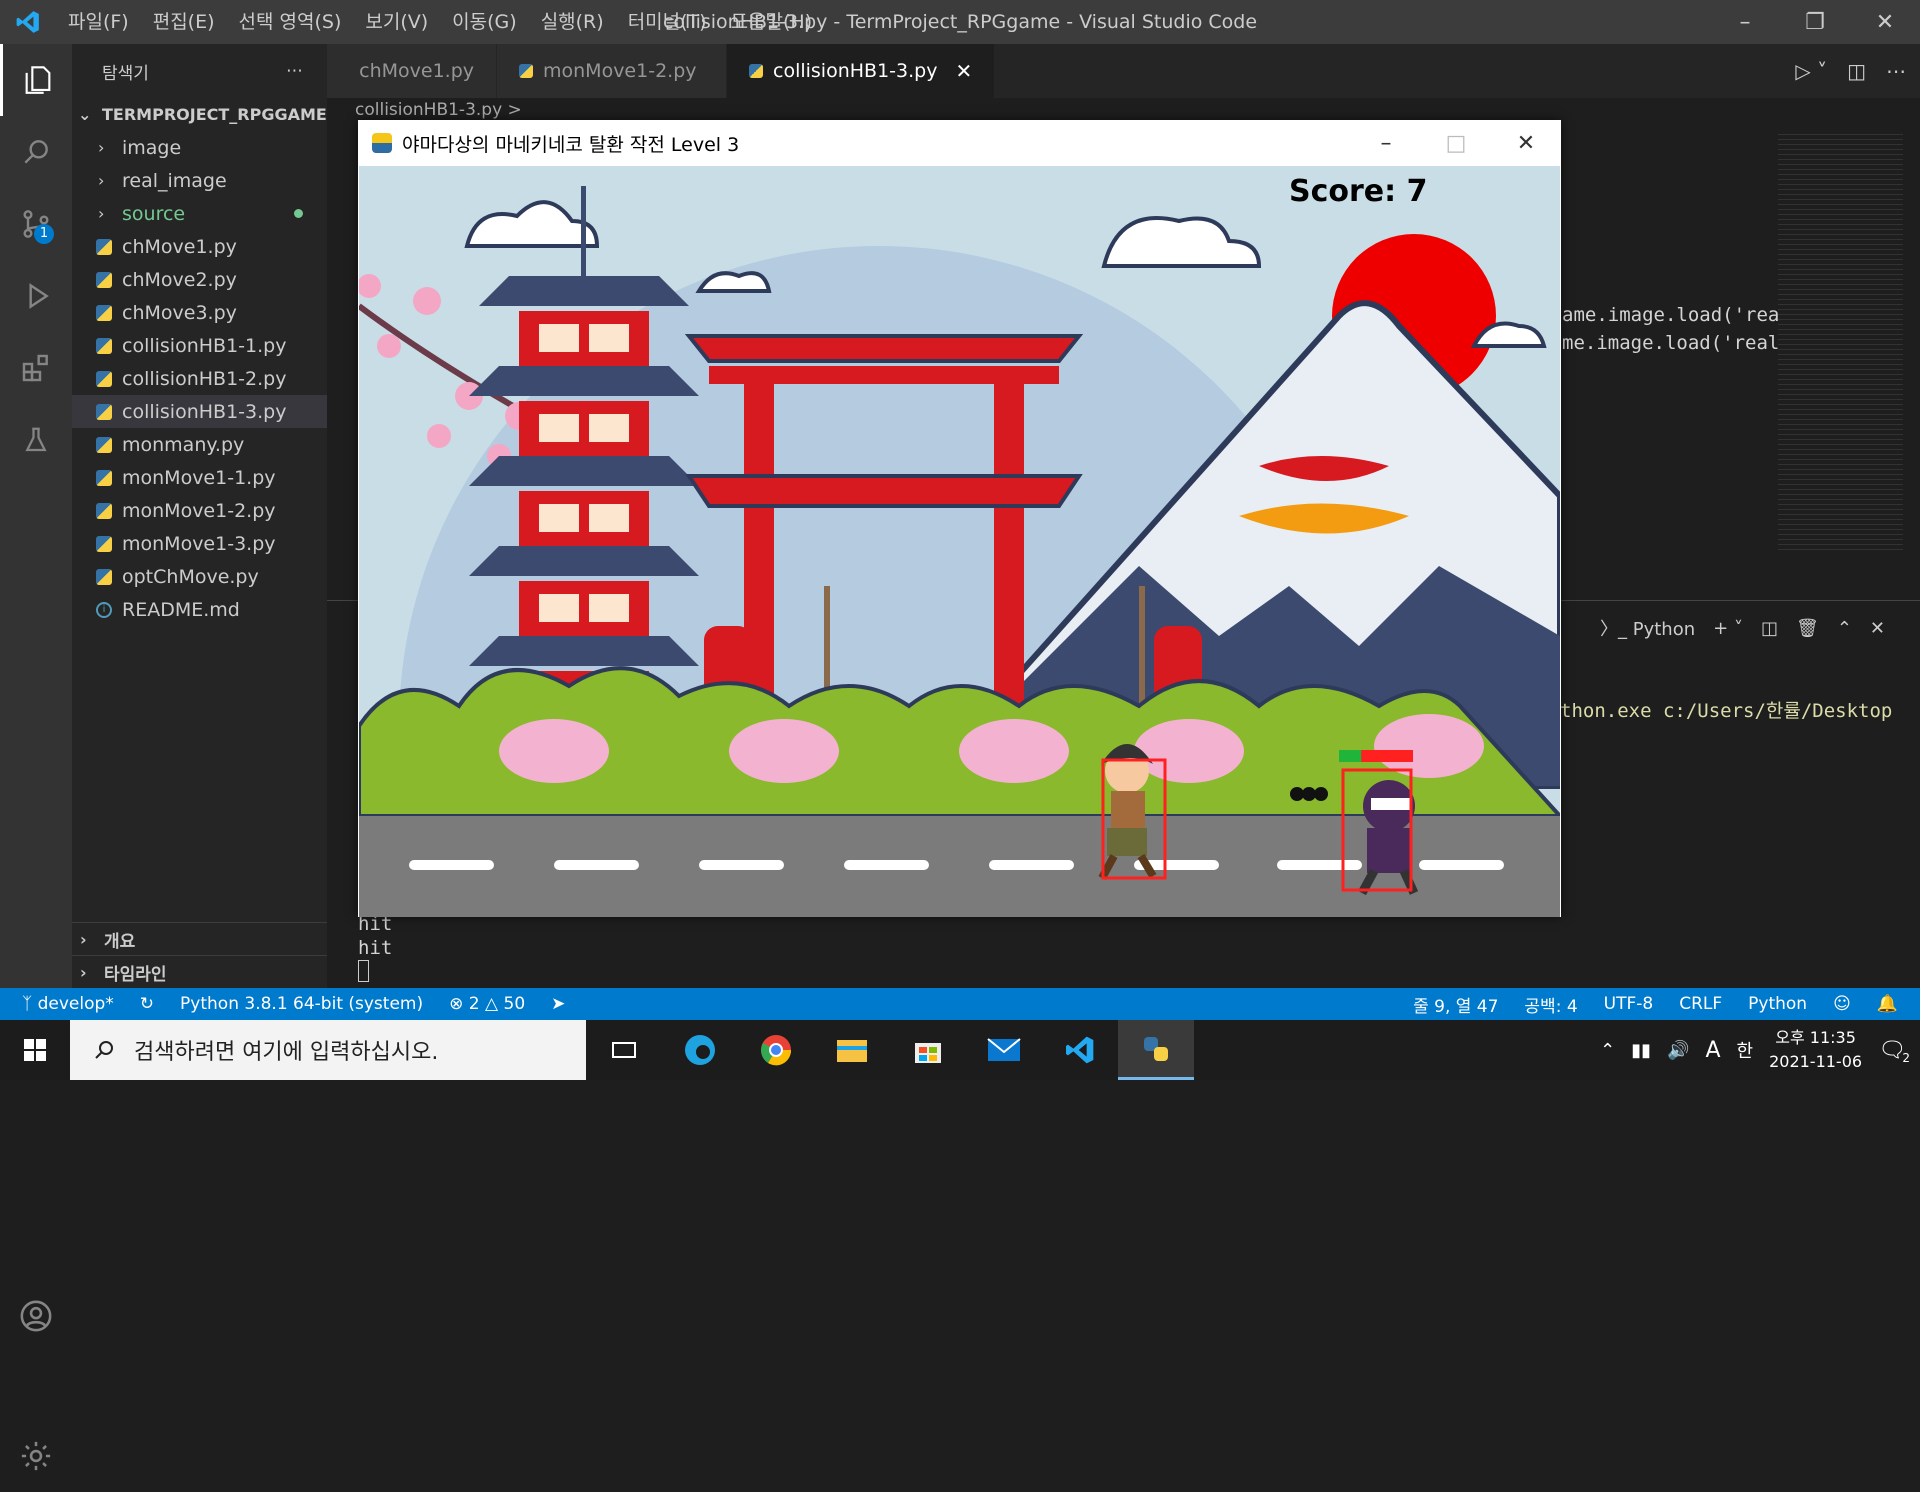 The image size is (1920, 1492). I want to click on ime-indicator: A, so click(1712, 1050).